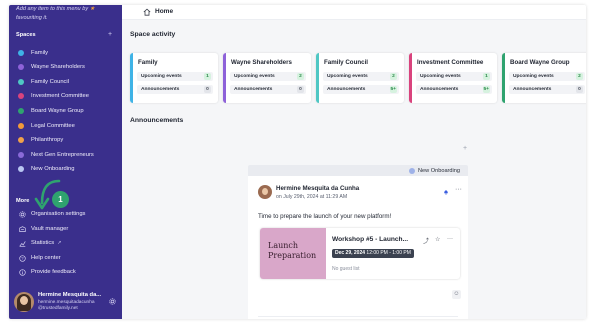 This screenshot has height=327, width=595. Describe the element at coordinates (426, 240) in the screenshot. I see `share-icon: ⤴` at that location.